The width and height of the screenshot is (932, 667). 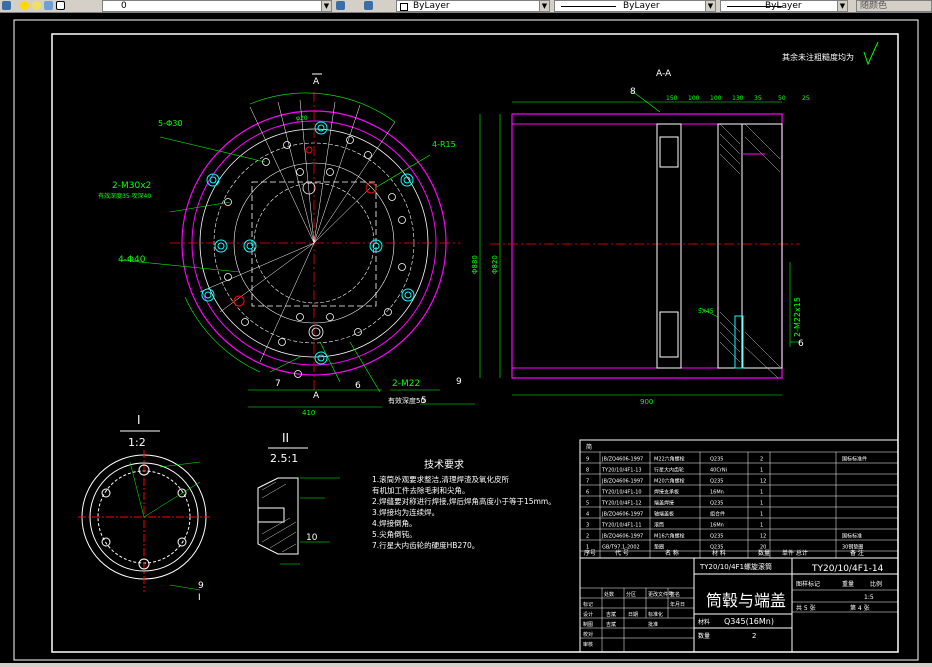 I want to click on color-select: ByLayer ▼, so click(x=473, y=6).